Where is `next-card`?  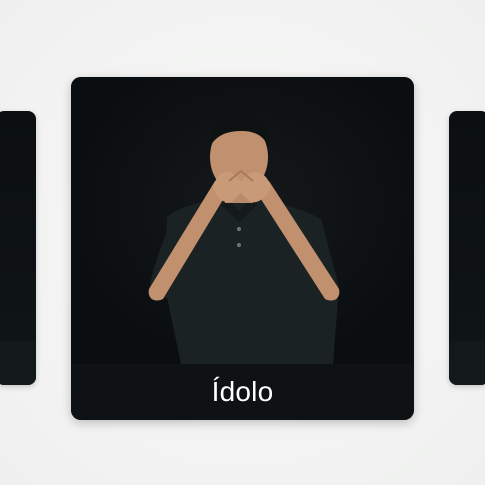 next-card is located at coordinates (467, 248).